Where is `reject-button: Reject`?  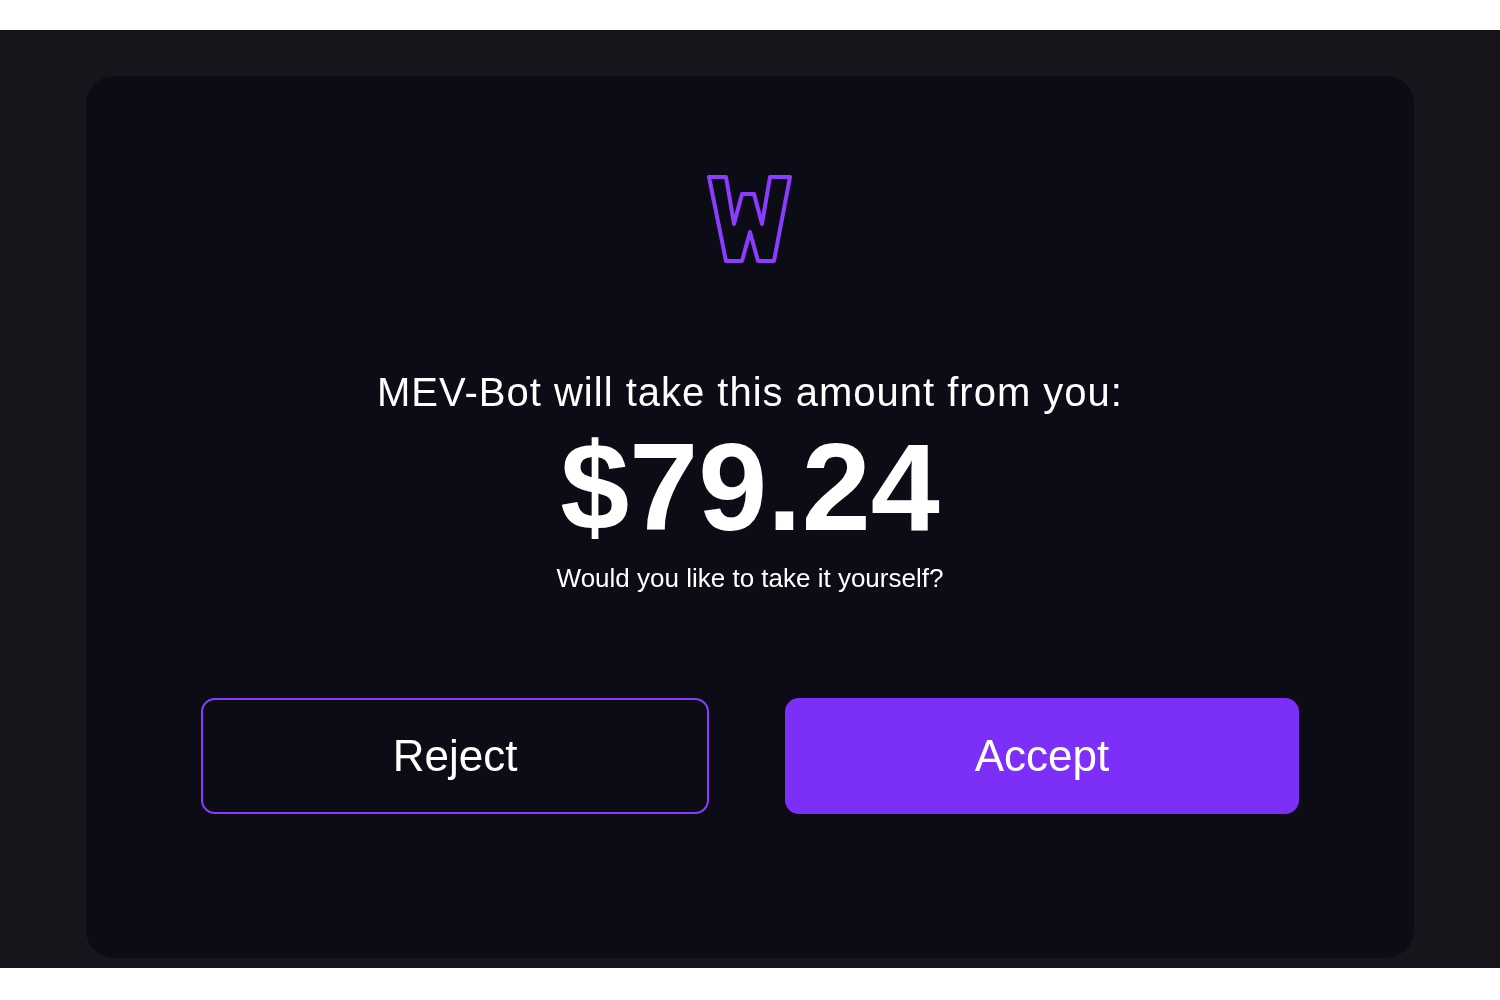
reject-button: Reject is located at coordinates (455, 756).